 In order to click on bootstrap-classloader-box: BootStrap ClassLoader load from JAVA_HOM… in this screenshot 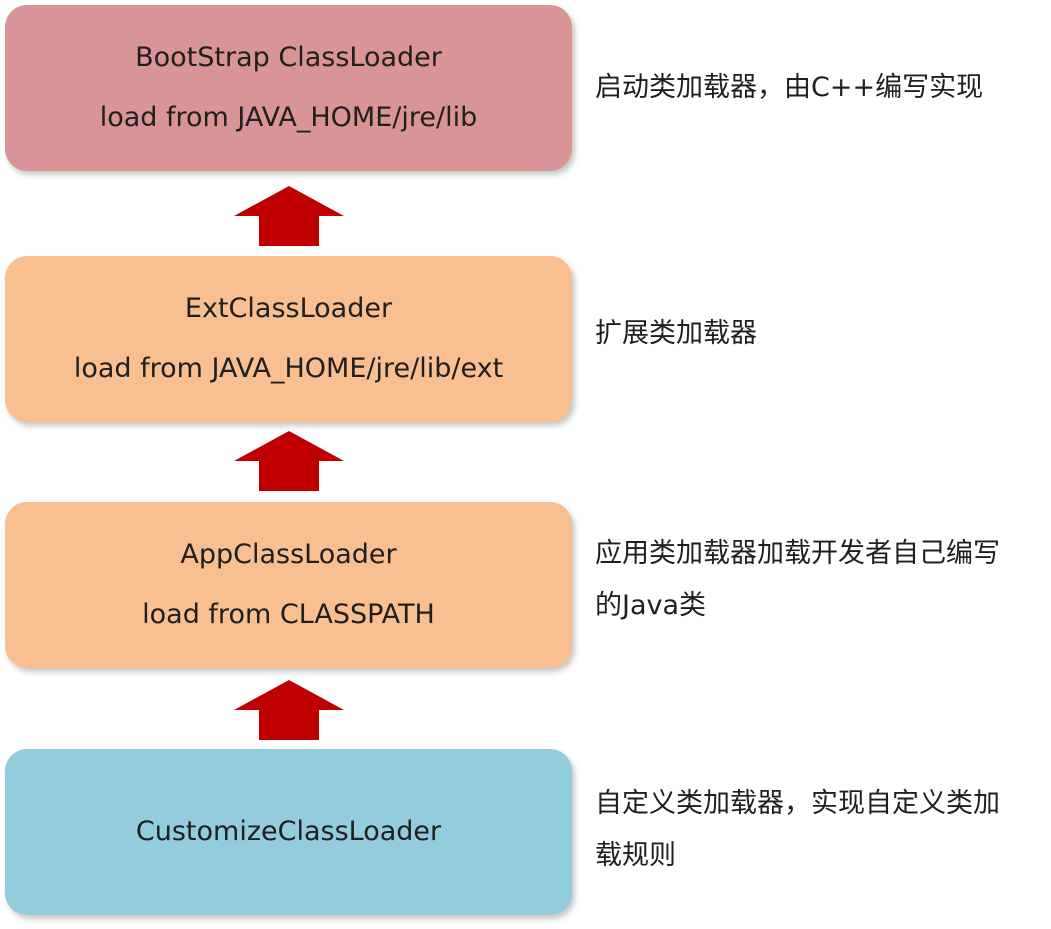, I will do `click(288, 88)`.